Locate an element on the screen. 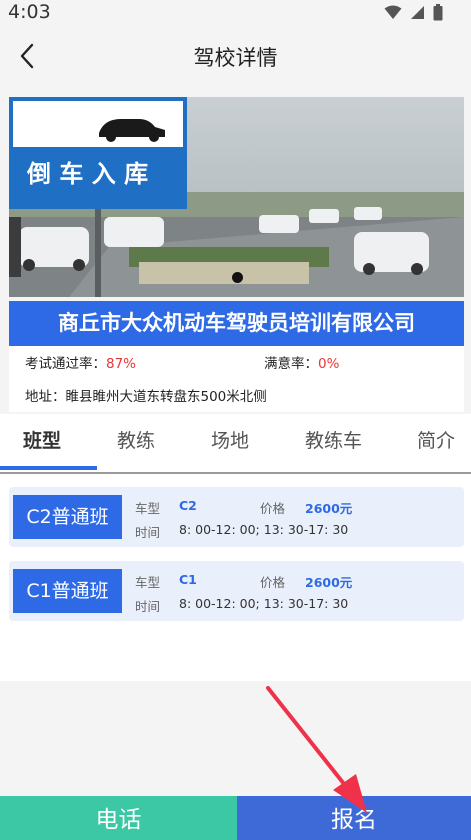 This screenshot has width=471, height=840. page-title: 驾校详情 is located at coordinates (235, 58).